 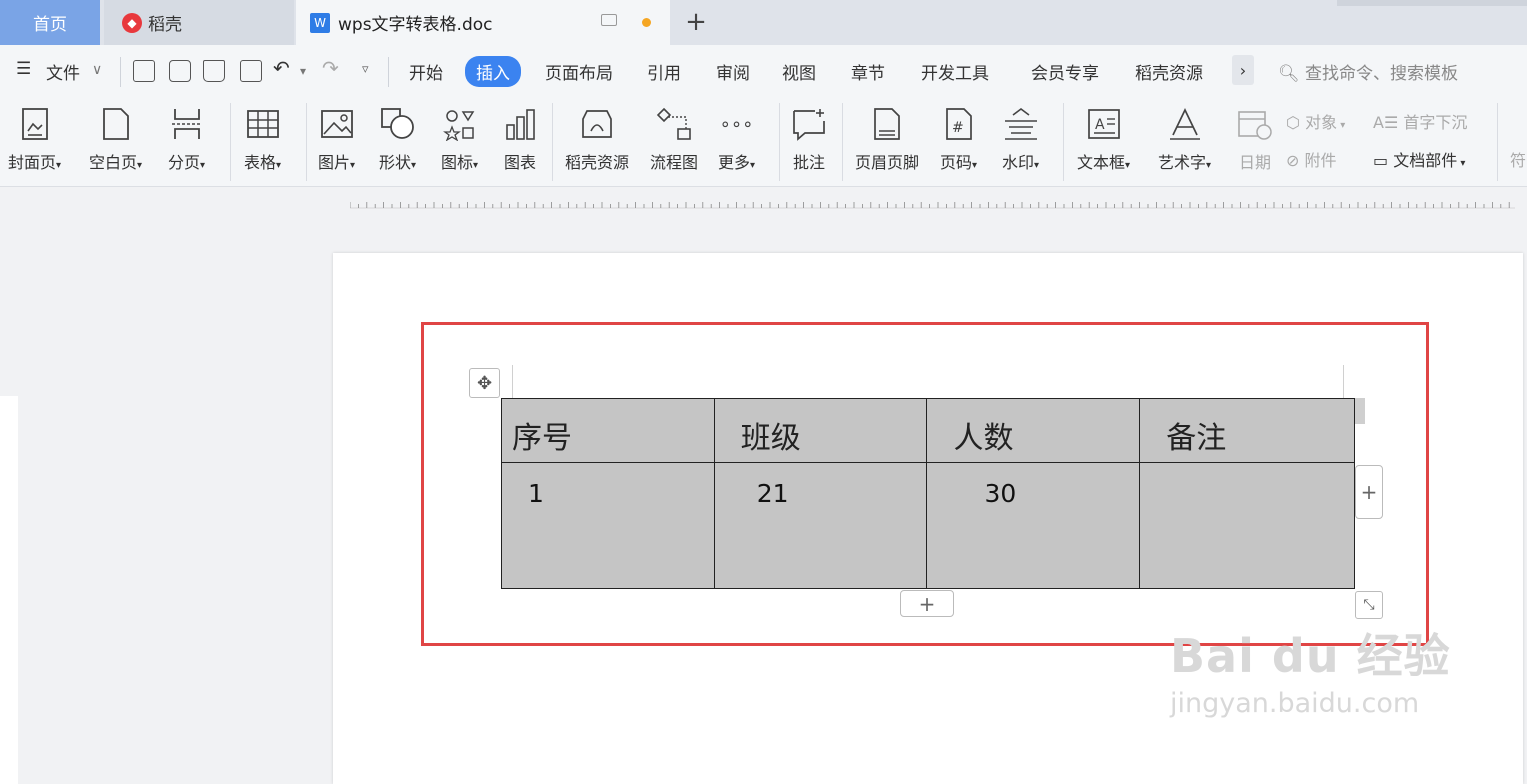 I want to click on menu-view: 视图, so click(x=799, y=71).